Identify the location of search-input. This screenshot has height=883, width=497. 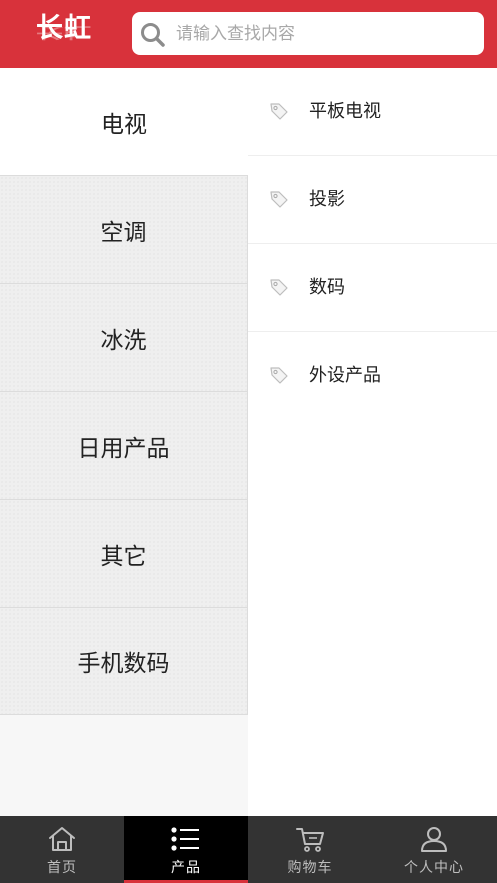
(326, 33).